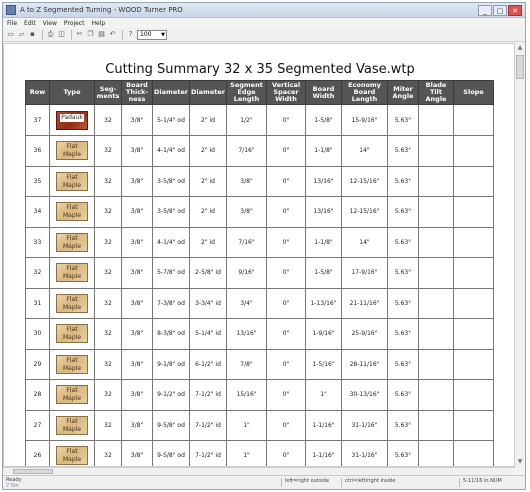 The width and height of the screenshot is (530, 492). I want to click on segments-cell: 32, so click(108, 273).